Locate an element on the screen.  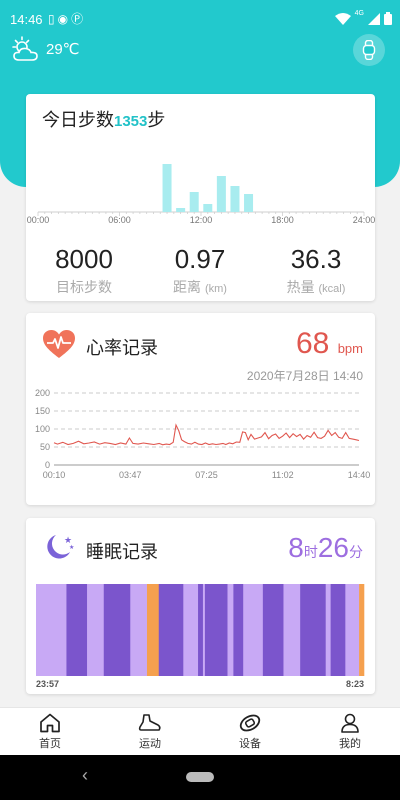
nav-sport: 运动 is located at coordinates (150, 731).